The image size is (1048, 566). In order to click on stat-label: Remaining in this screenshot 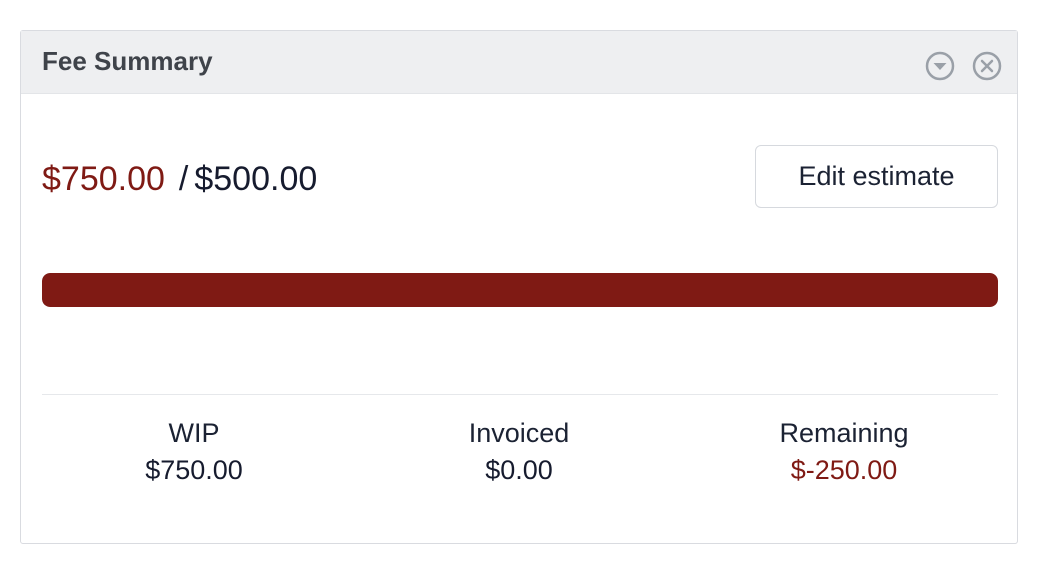, I will do `click(844, 433)`.